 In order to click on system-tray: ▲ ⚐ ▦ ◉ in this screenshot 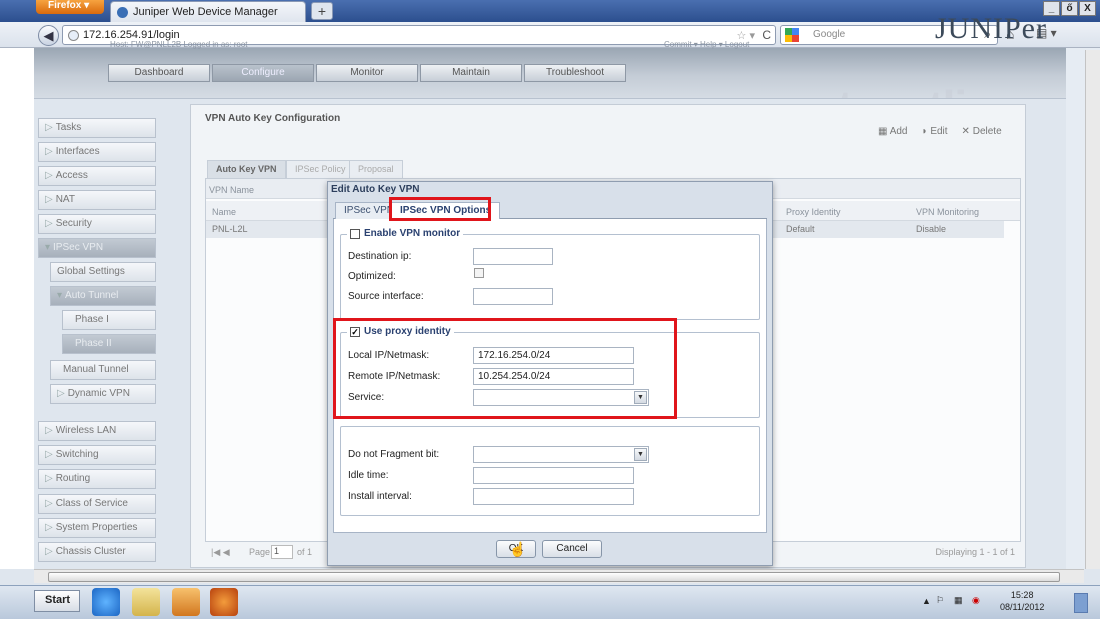, I will do `click(993, 602)`.